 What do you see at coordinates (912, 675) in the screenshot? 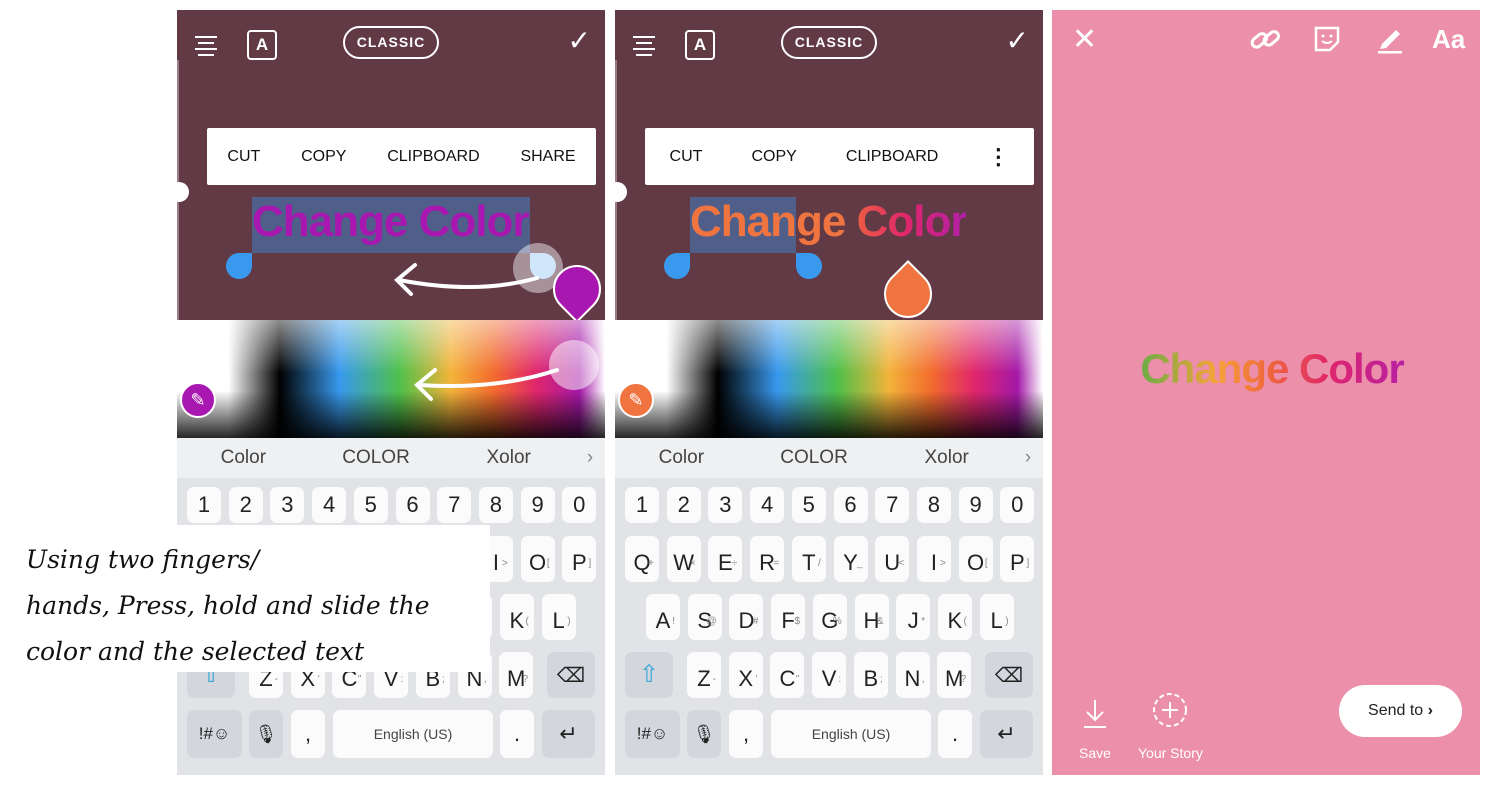
I see `key-n: N,` at bounding box center [912, 675].